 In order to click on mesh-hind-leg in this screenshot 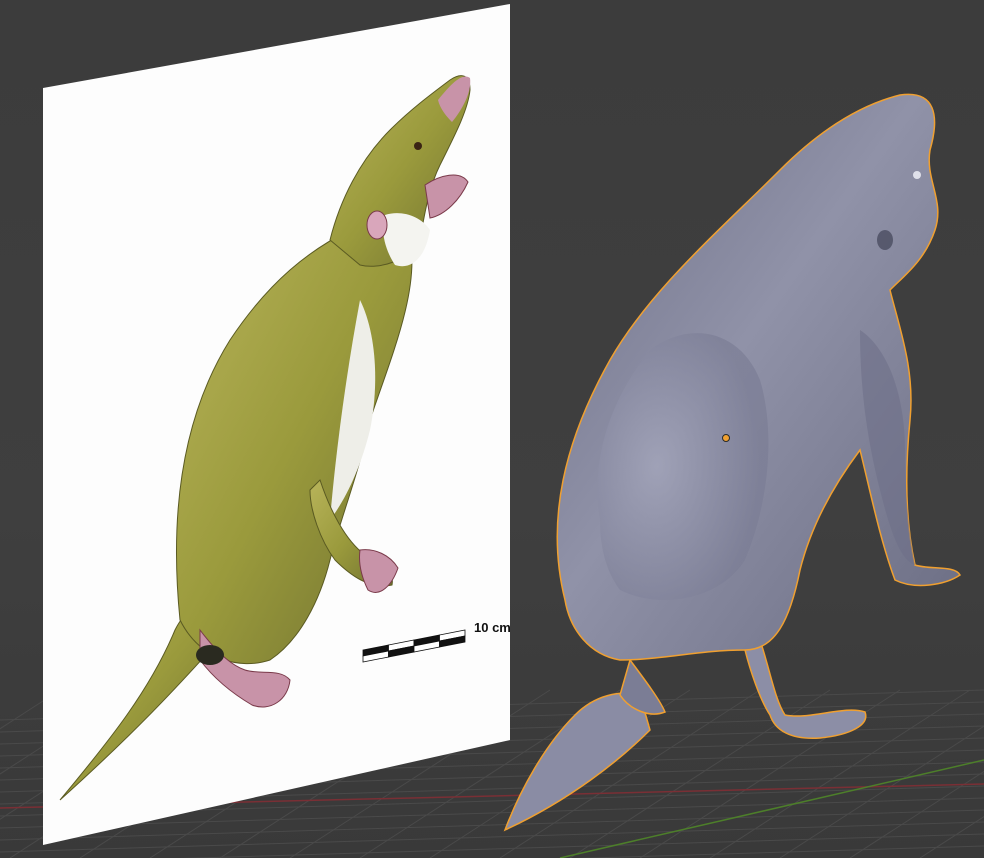, I will do `click(805, 688)`.